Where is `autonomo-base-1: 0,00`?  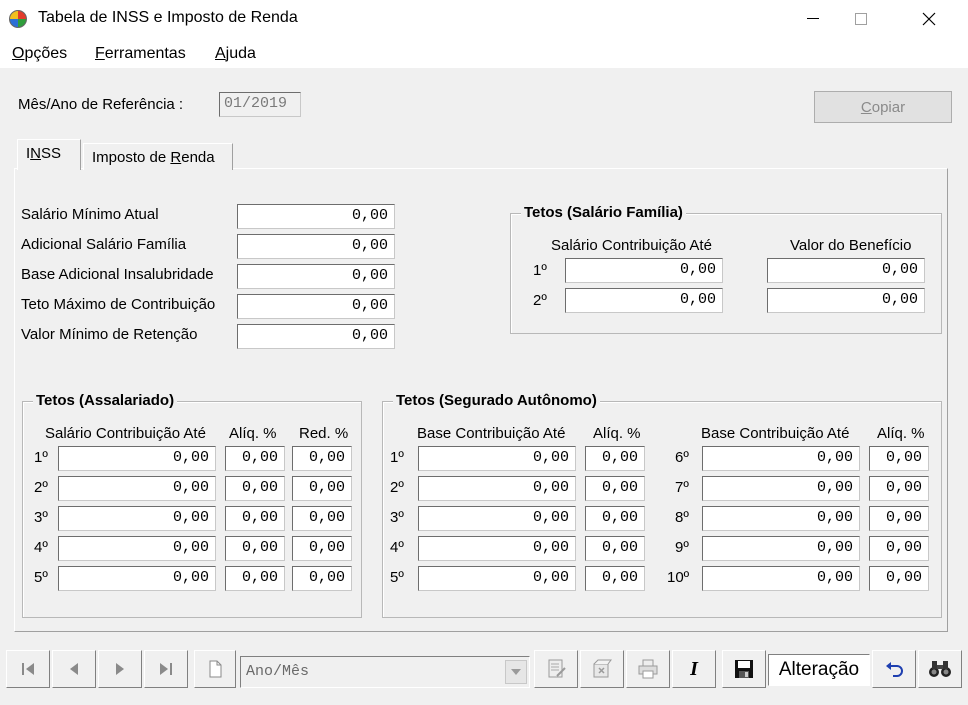 autonomo-base-1: 0,00 is located at coordinates (497, 458).